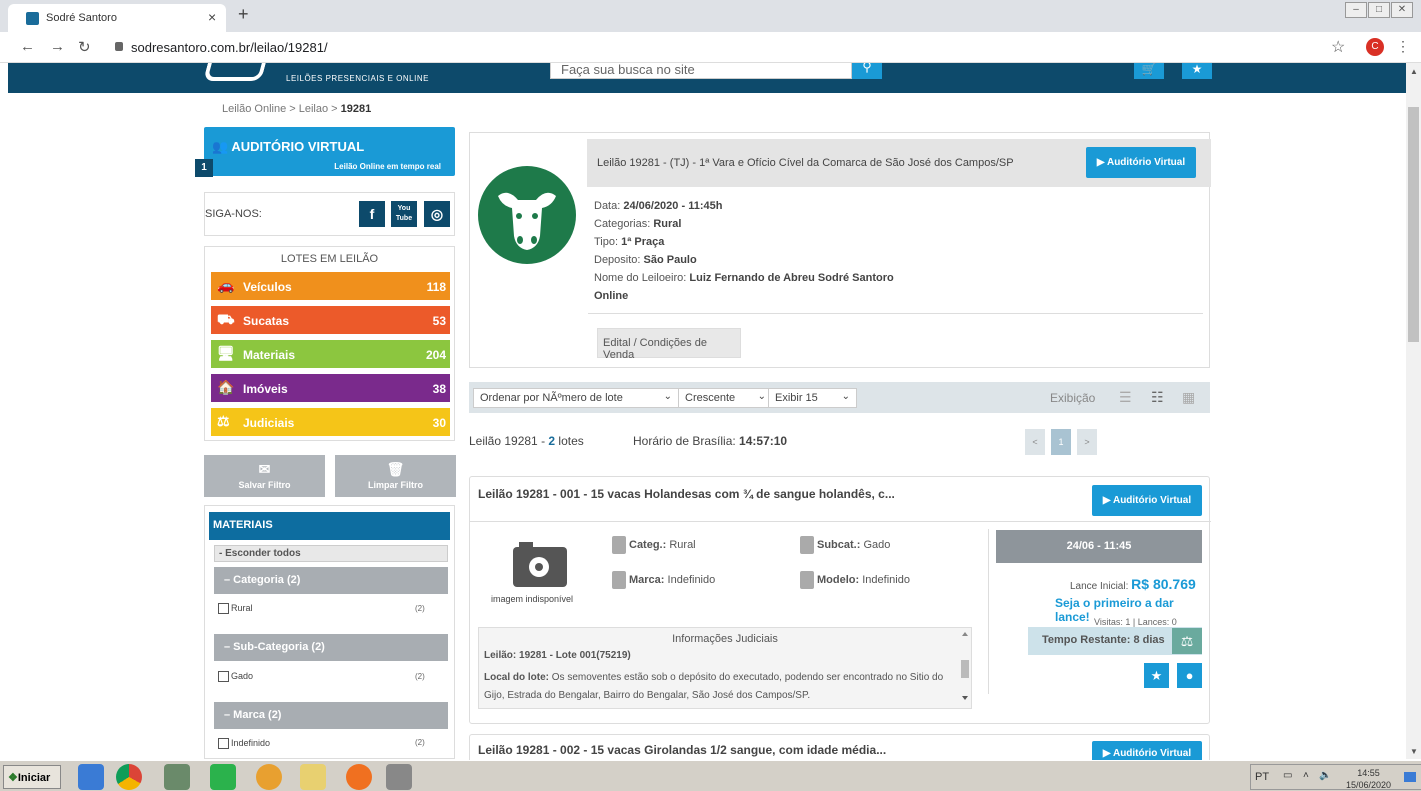 The width and height of the screenshot is (1421, 791). Describe the element at coordinates (320, 109) in the screenshot. I see `breadcrumb-leilao: Leilao >` at that location.